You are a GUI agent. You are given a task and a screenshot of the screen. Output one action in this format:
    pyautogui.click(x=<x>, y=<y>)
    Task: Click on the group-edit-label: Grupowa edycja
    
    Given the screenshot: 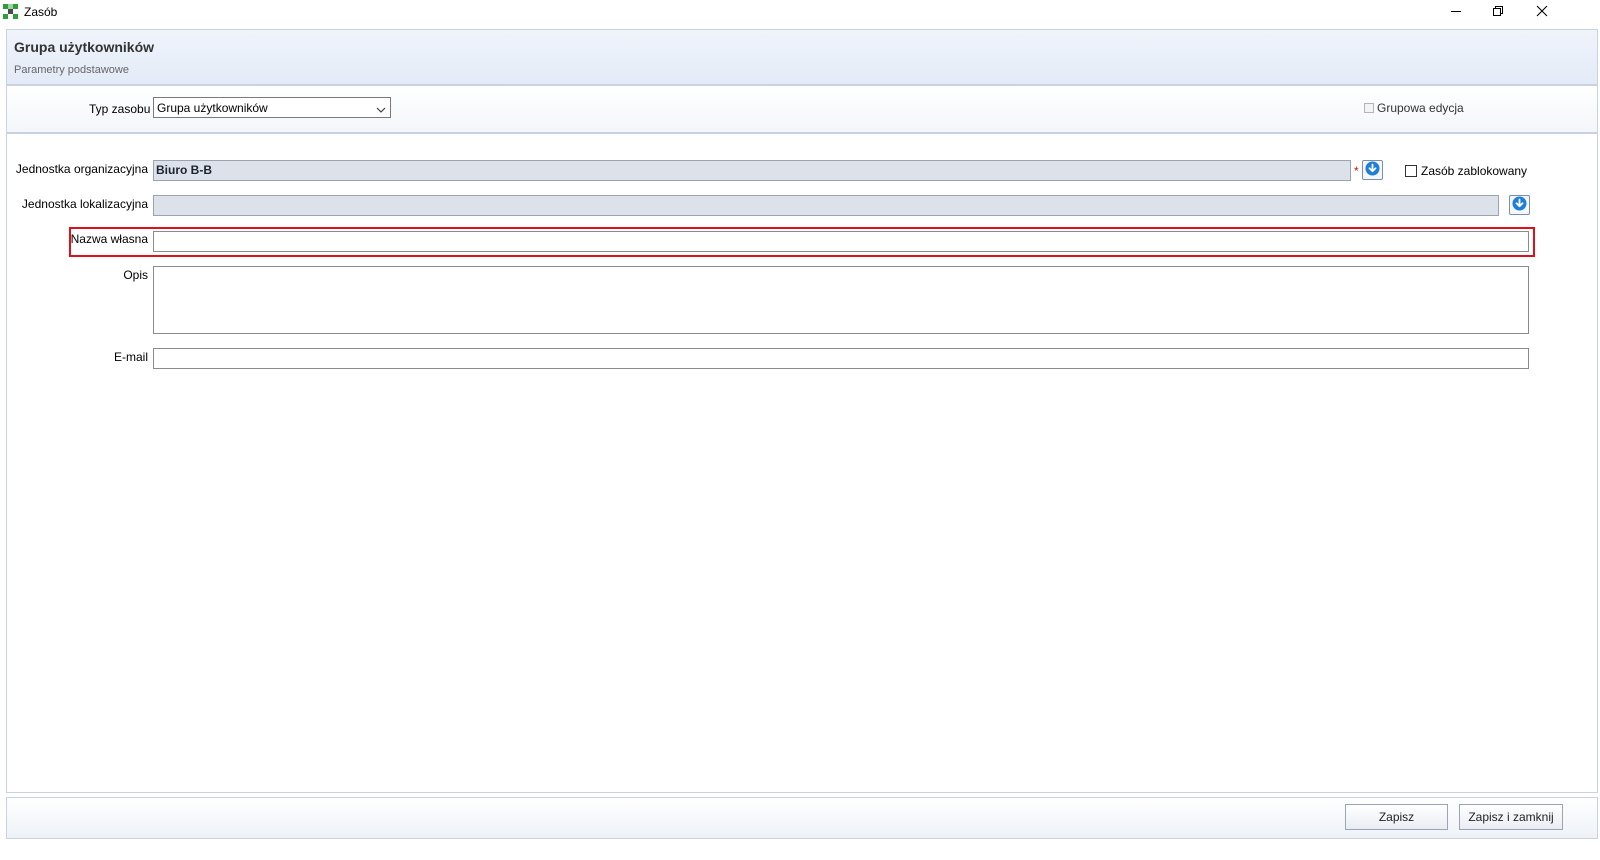 What is the action you would take?
    pyautogui.click(x=1420, y=108)
    